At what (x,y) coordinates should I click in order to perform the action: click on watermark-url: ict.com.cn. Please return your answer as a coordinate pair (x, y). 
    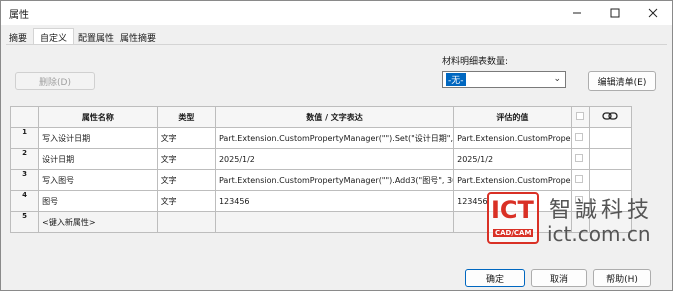
    Looking at the image, I should click on (599, 234).